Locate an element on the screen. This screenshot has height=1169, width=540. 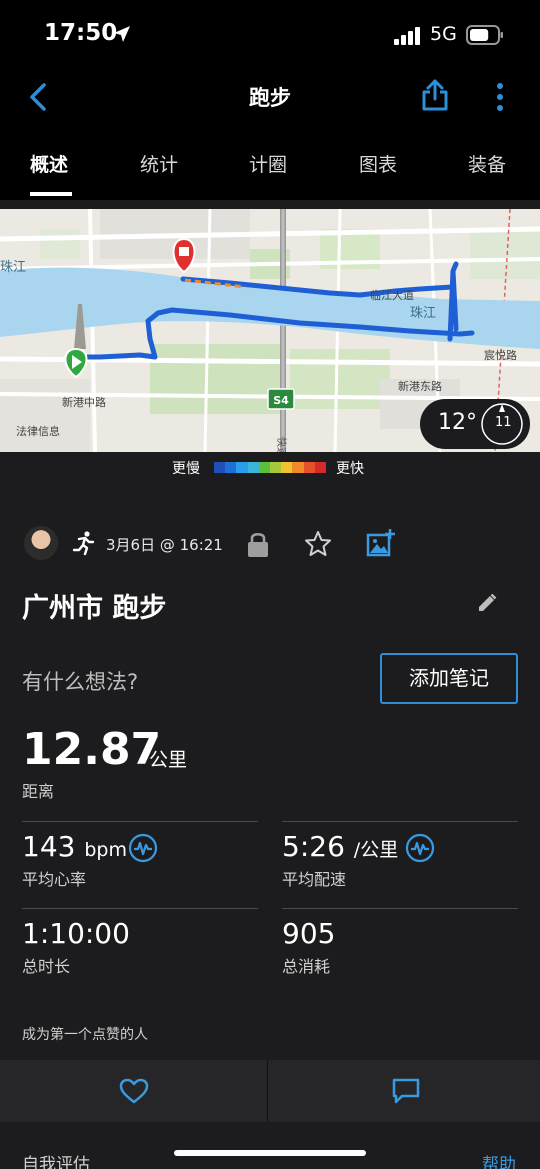
legend-fast-label: 更快 is located at coordinates (350, 469).